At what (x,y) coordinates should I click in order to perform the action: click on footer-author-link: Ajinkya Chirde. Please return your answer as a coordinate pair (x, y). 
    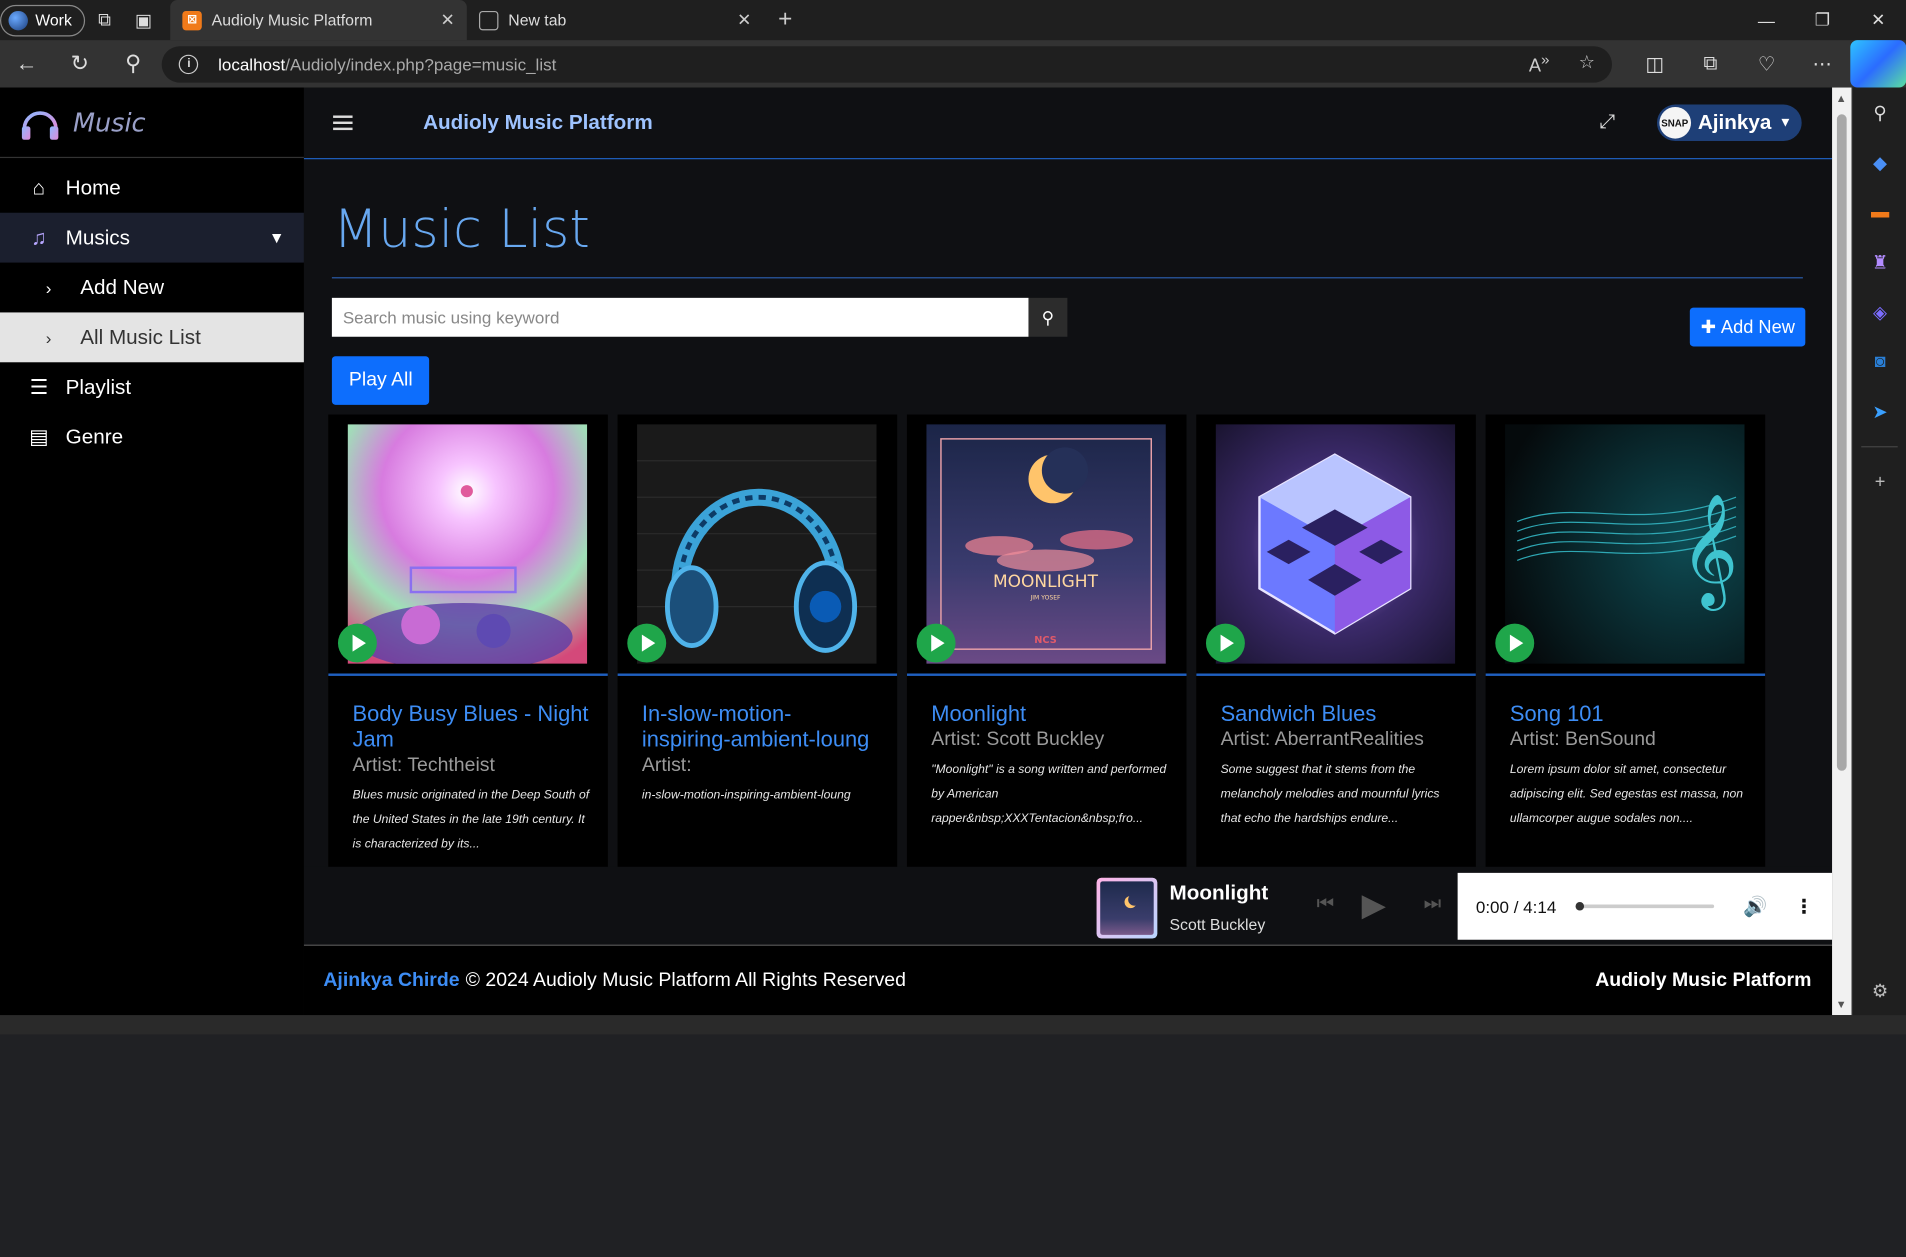
    Looking at the image, I should click on (391, 981).